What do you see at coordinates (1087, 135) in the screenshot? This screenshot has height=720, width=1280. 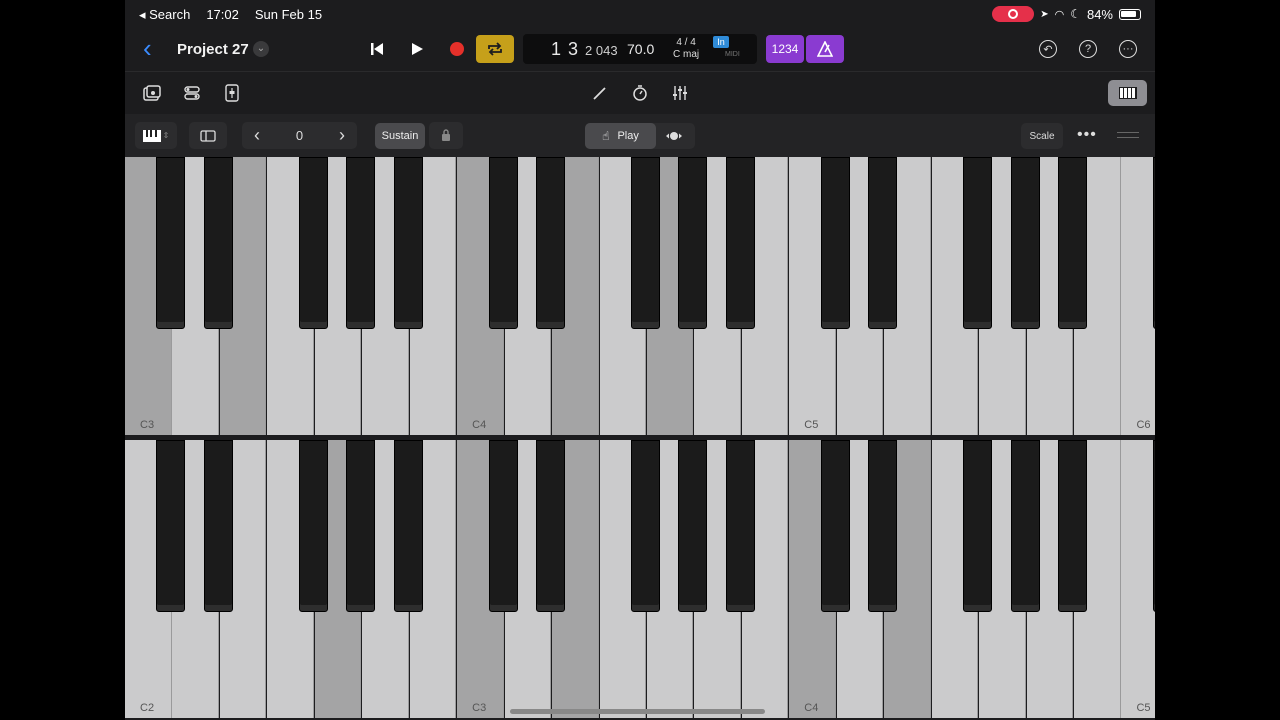 I see `keyboard-more-icon: •••` at bounding box center [1087, 135].